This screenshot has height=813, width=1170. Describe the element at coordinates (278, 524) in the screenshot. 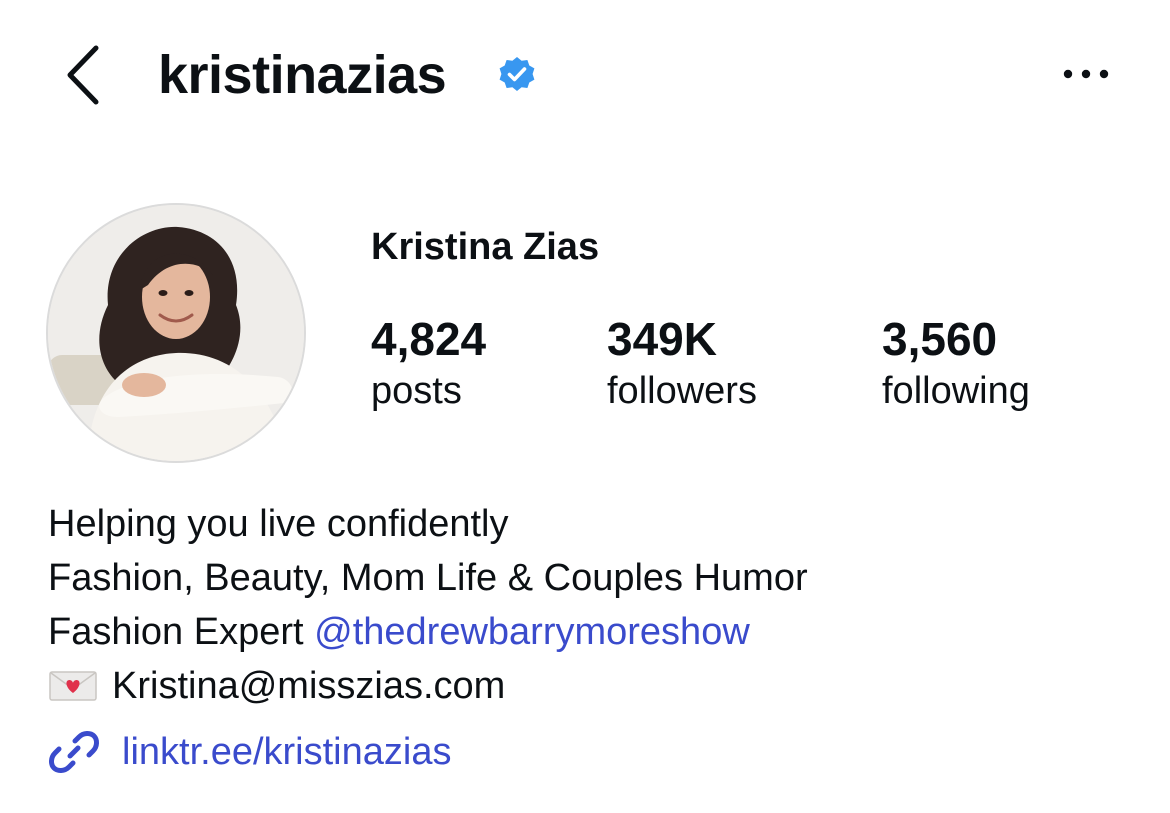

I see `bio-line-tagline: Helping you live confidently` at that location.